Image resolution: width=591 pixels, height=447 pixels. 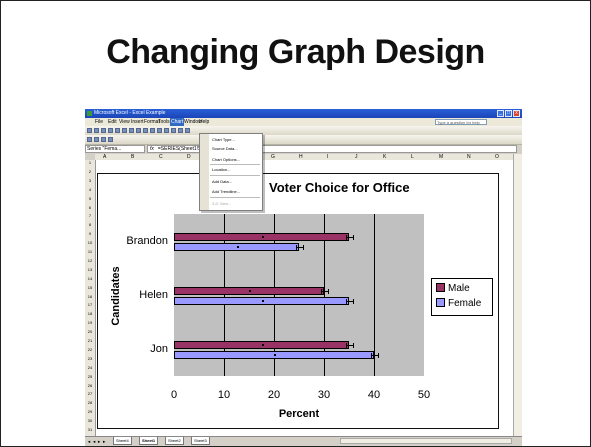 I want to click on row-header: 4, so click(x=90, y=189).